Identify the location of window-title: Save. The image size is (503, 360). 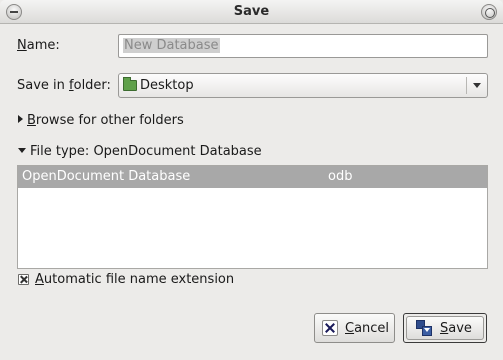
(251, 11).